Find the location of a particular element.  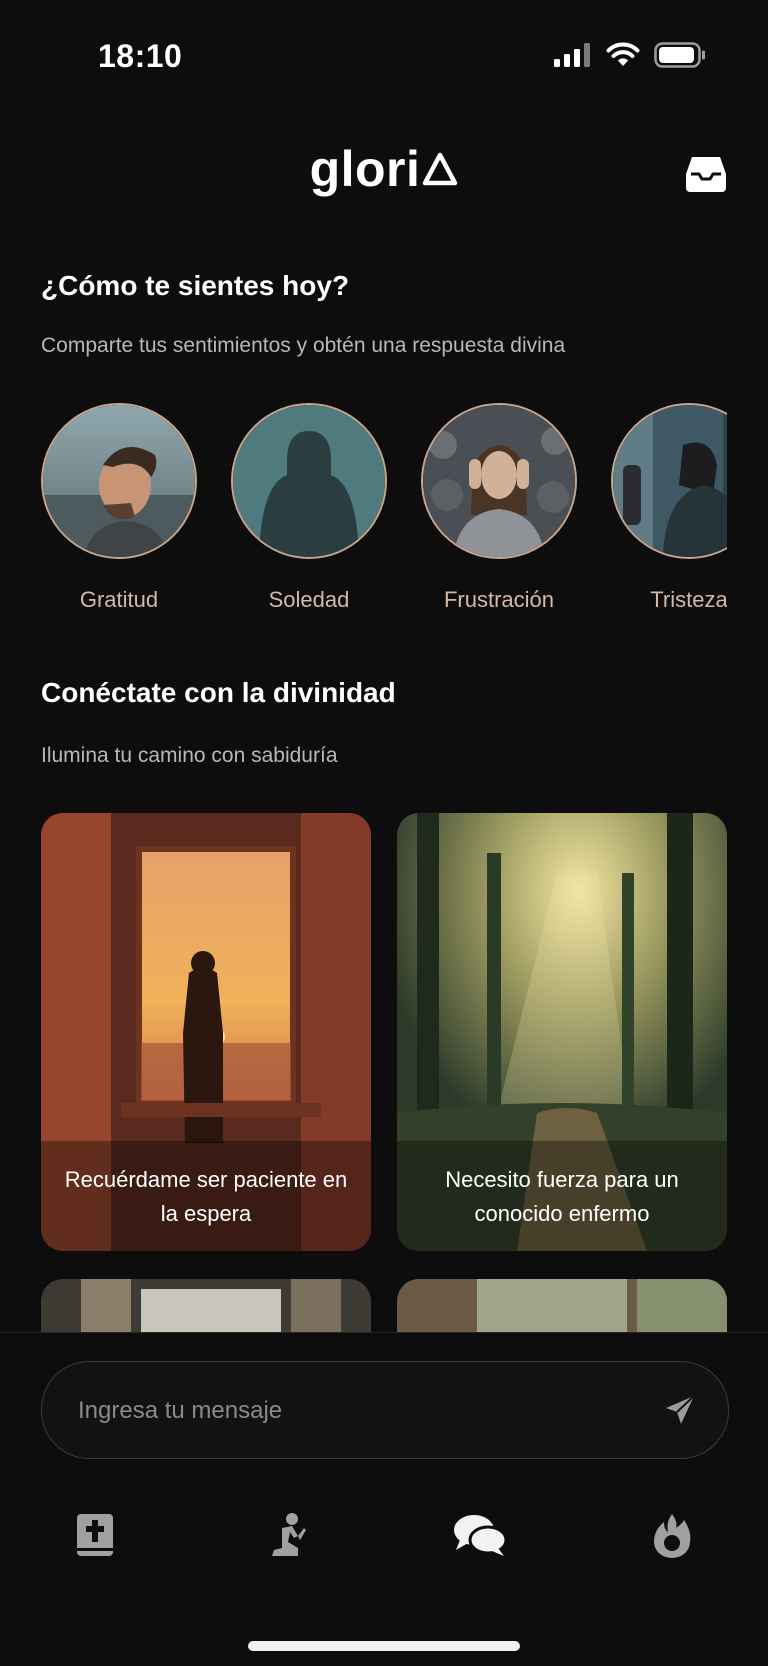

flame-icon is located at coordinates (672, 1536).